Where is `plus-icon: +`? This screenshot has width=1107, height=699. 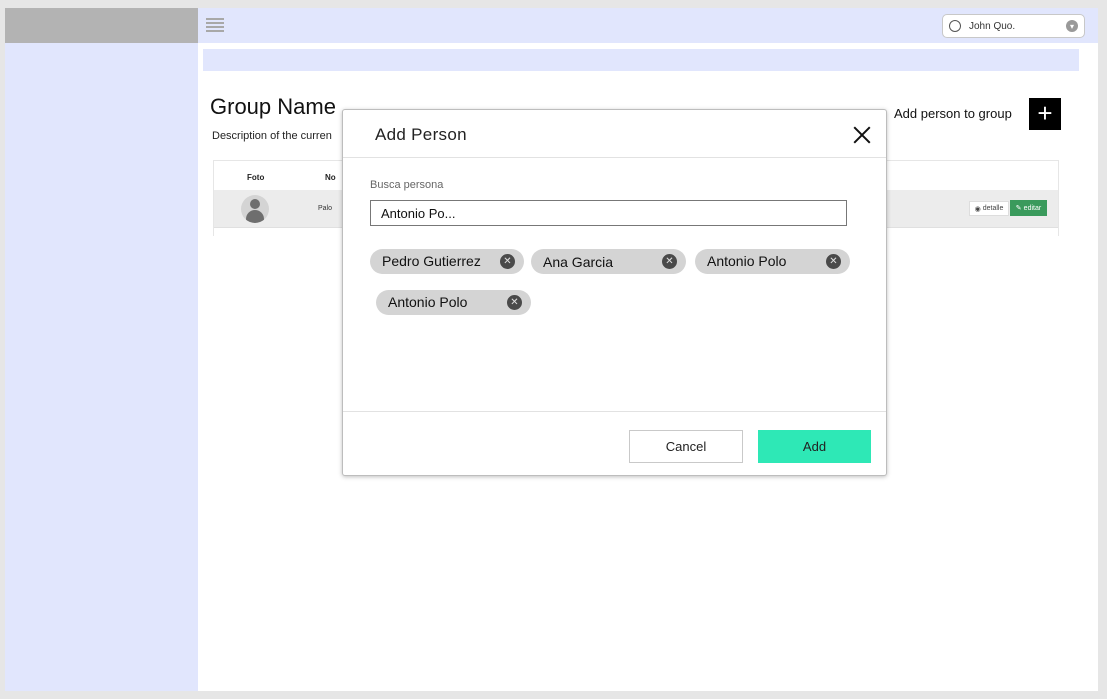
plus-icon: + is located at coordinates (1045, 113).